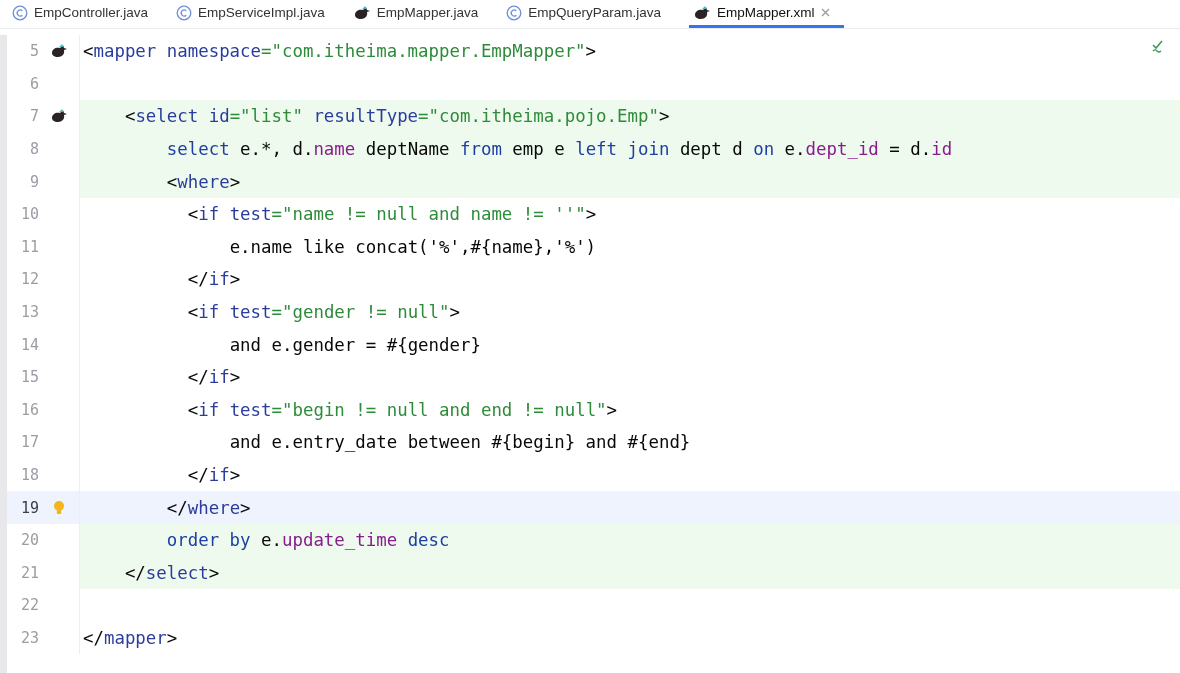 This screenshot has height=673, width=1180. Describe the element at coordinates (29, 214) in the screenshot. I see `line-number: 10` at that location.